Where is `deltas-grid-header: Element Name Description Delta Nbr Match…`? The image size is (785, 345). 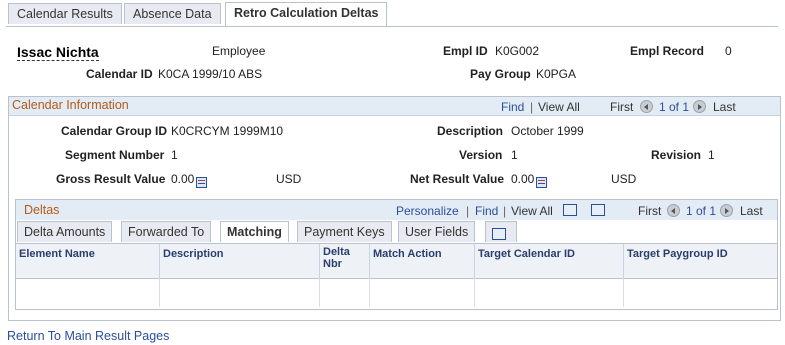
deltas-grid-header: Element Name Description Delta Nbr Match… is located at coordinates (396, 261).